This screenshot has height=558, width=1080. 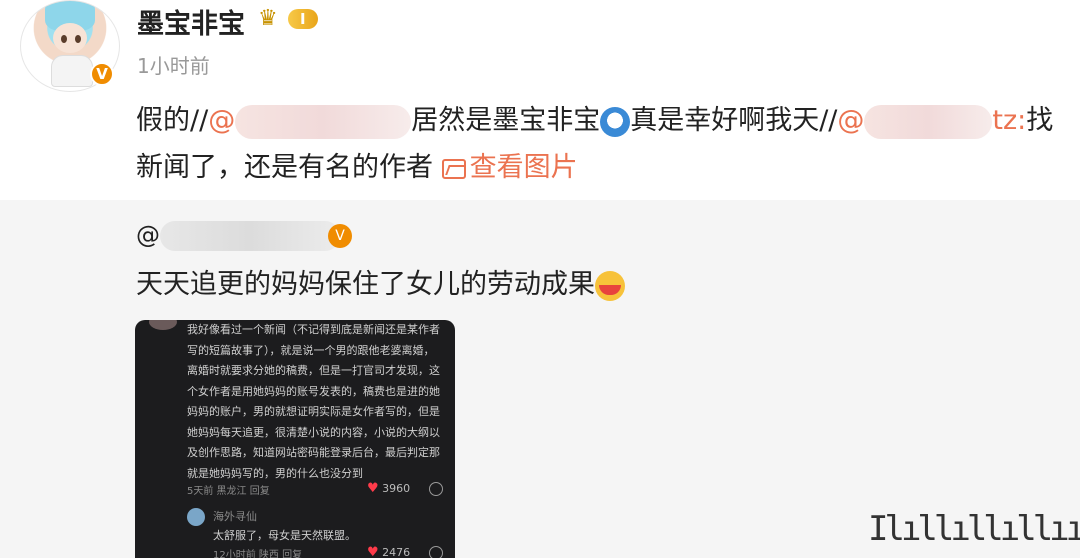 I want to click on reply-like-count: ♥ 2476, so click(x=388, y=551).